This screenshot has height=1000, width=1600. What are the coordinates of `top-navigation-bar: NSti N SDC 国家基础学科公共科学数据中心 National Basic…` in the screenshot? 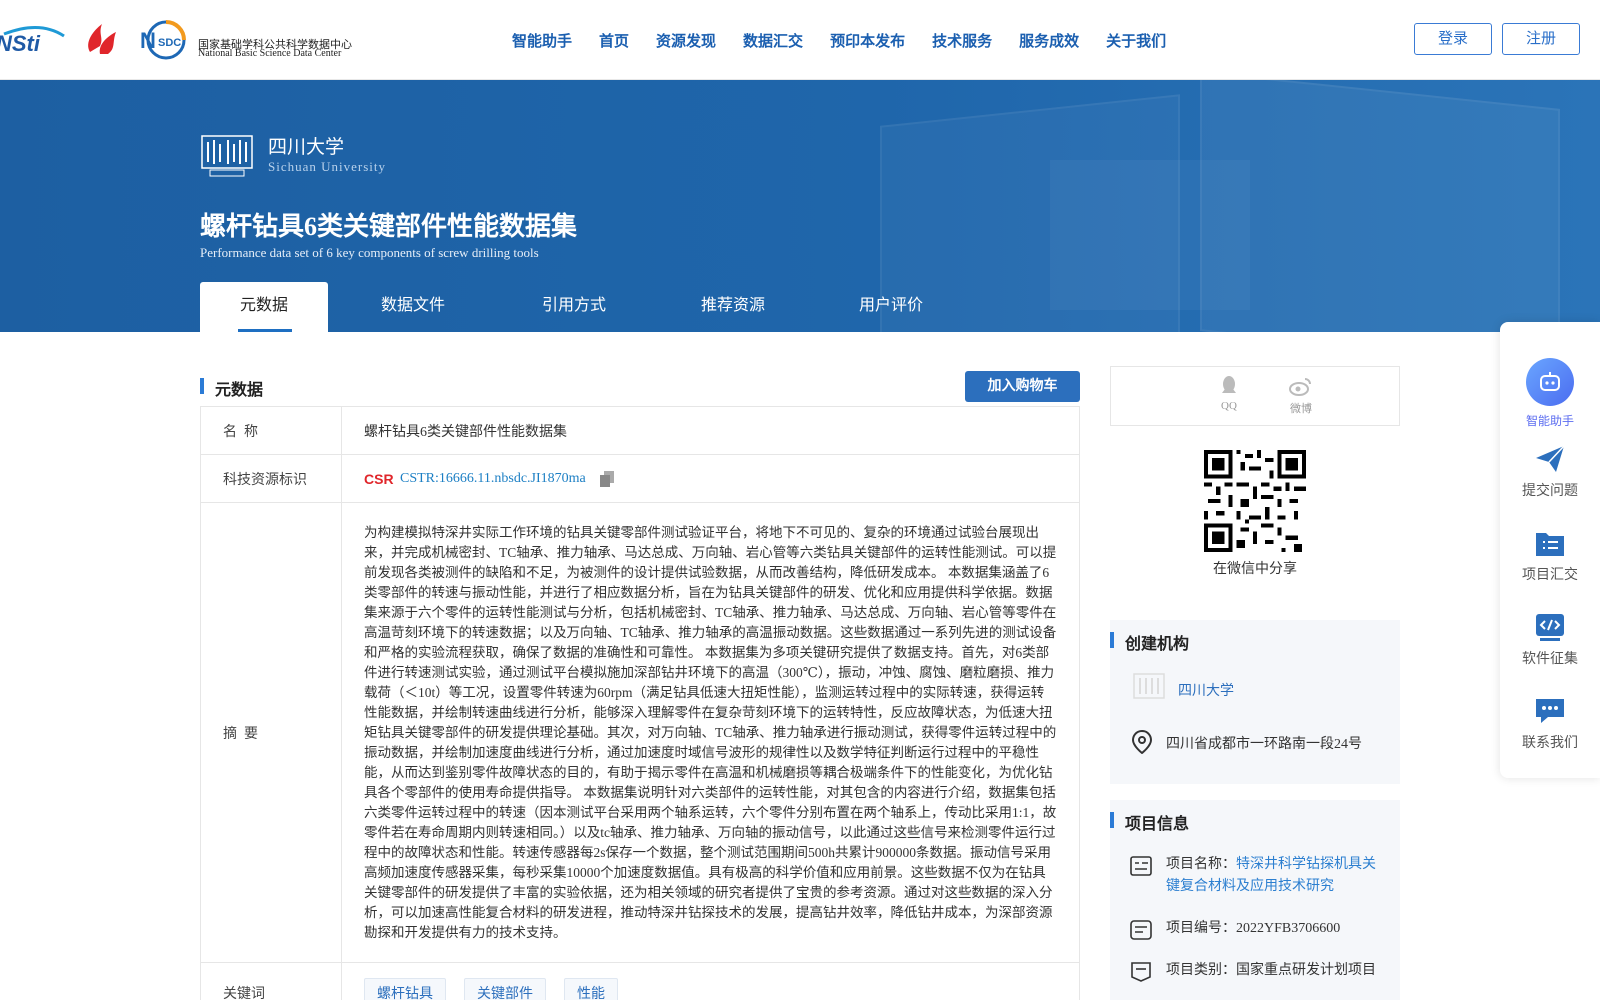 It's located at (800, 40).